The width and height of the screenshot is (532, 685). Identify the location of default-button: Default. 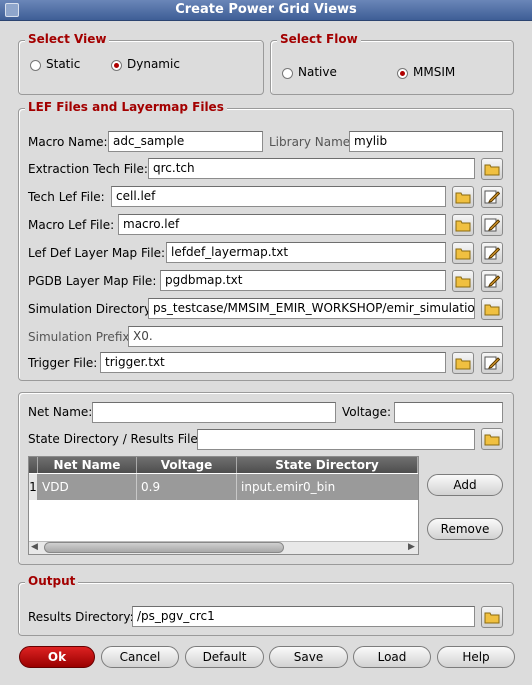
(224, 657).